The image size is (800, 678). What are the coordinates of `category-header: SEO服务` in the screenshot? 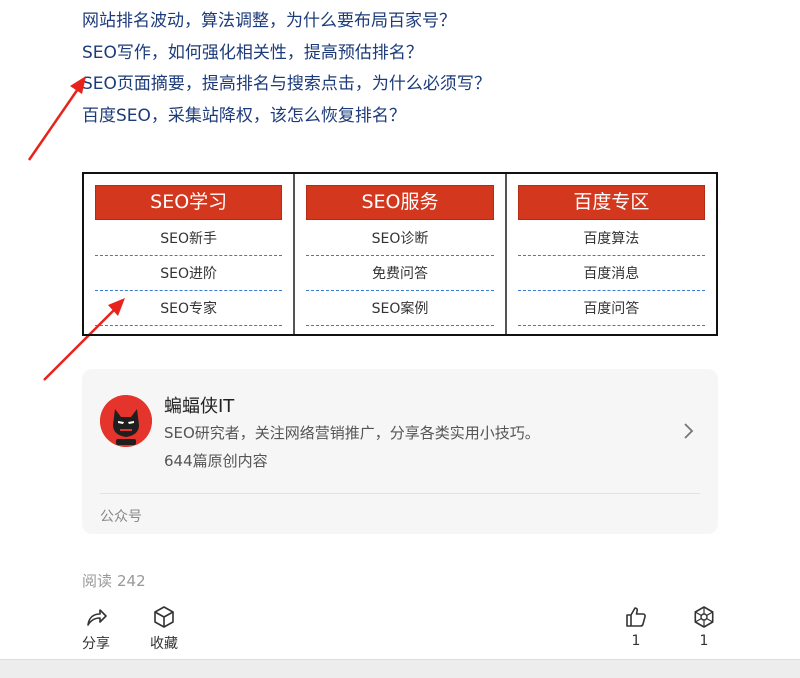 It's located at (400, 202).